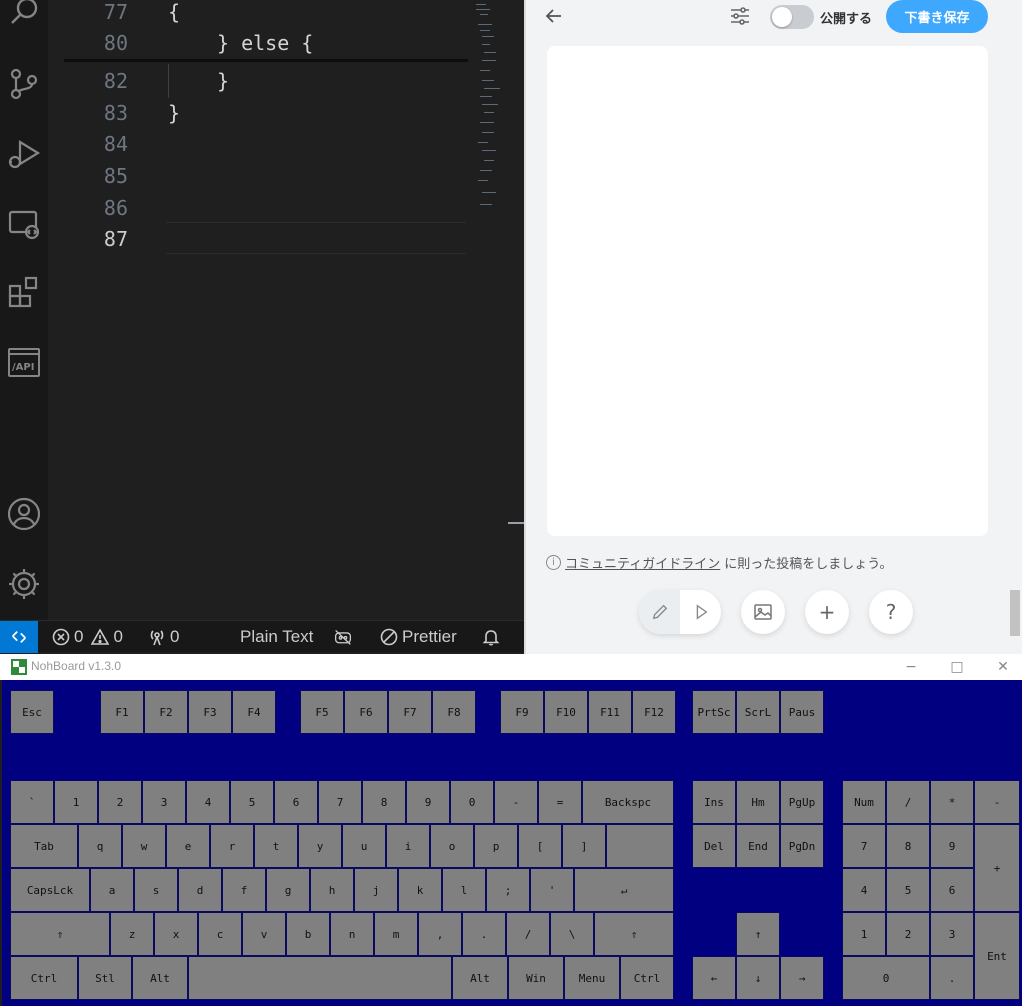 Image resolution: width=1022 pixels, height=1006 pixels. What do you see at coordinates (792, 17) in the screenshot?
I see `publish-toggle` at bounding box center [792, 17].